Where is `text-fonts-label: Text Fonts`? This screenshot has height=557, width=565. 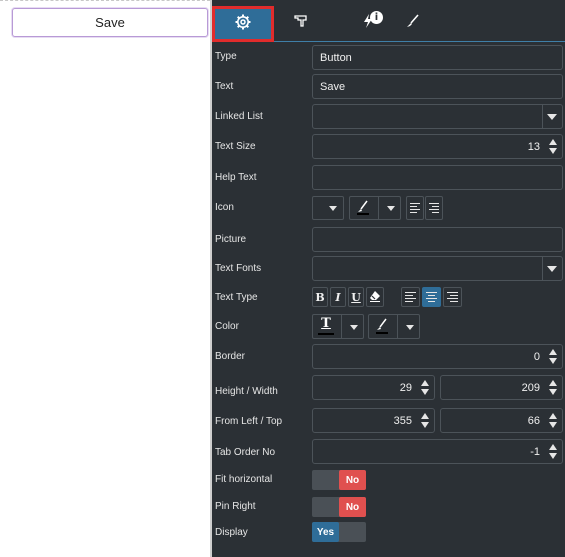 text-fonts-label: Text Fonts is located at coordinates (238, 268).